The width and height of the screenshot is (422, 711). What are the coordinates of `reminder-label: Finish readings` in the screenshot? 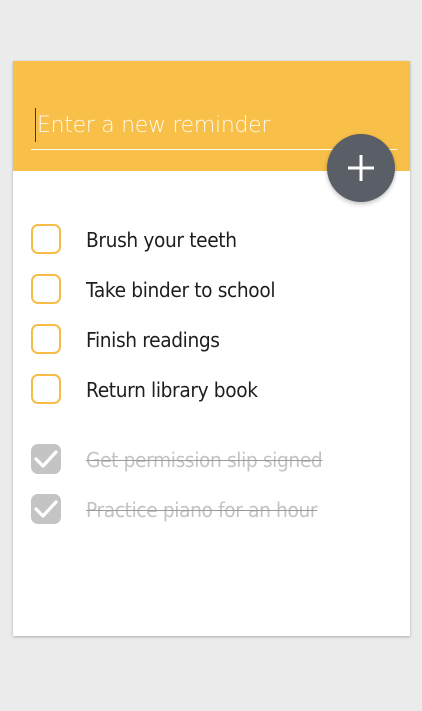 It's located at (153, 340).